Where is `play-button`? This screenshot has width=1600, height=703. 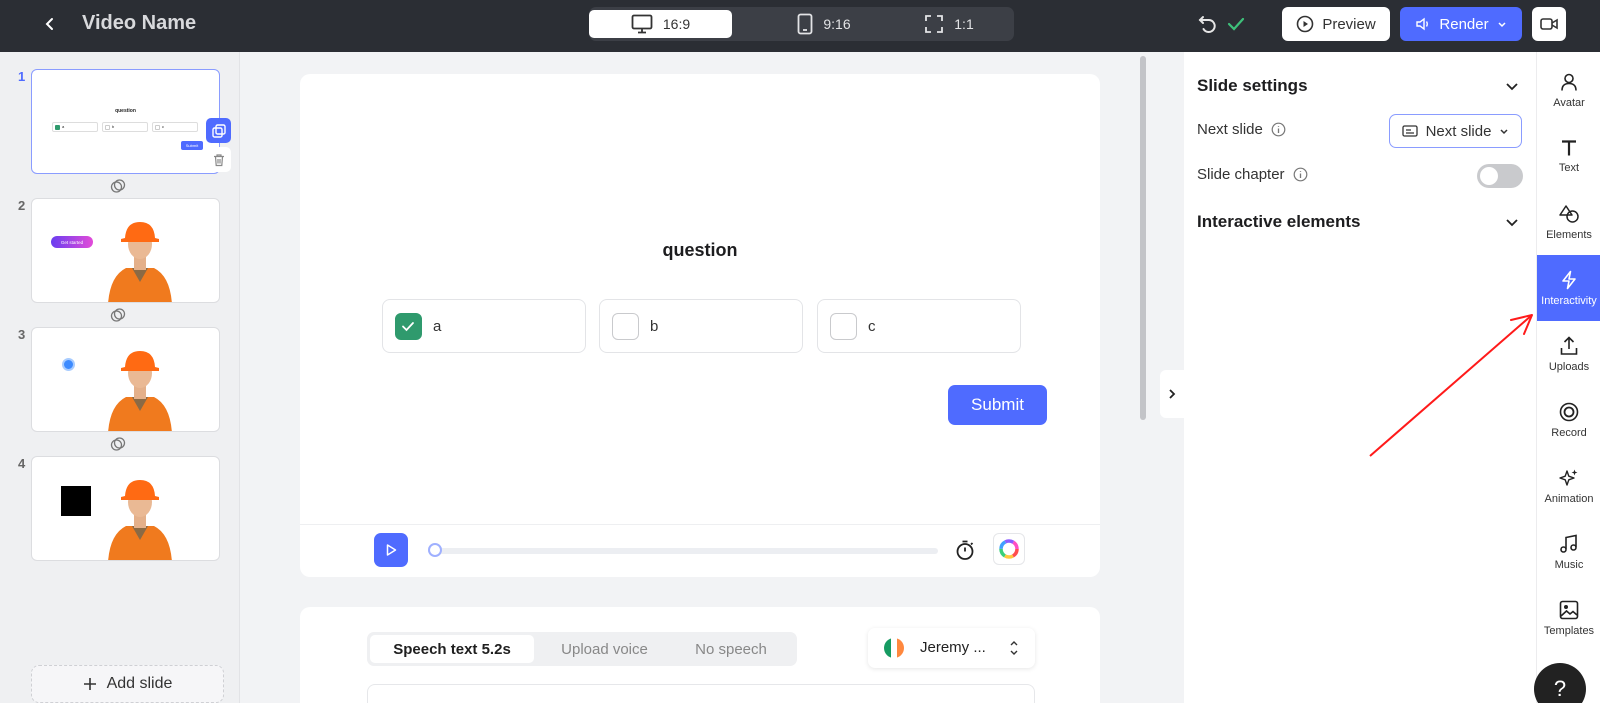
play-button is located at coordinates (391, 550).